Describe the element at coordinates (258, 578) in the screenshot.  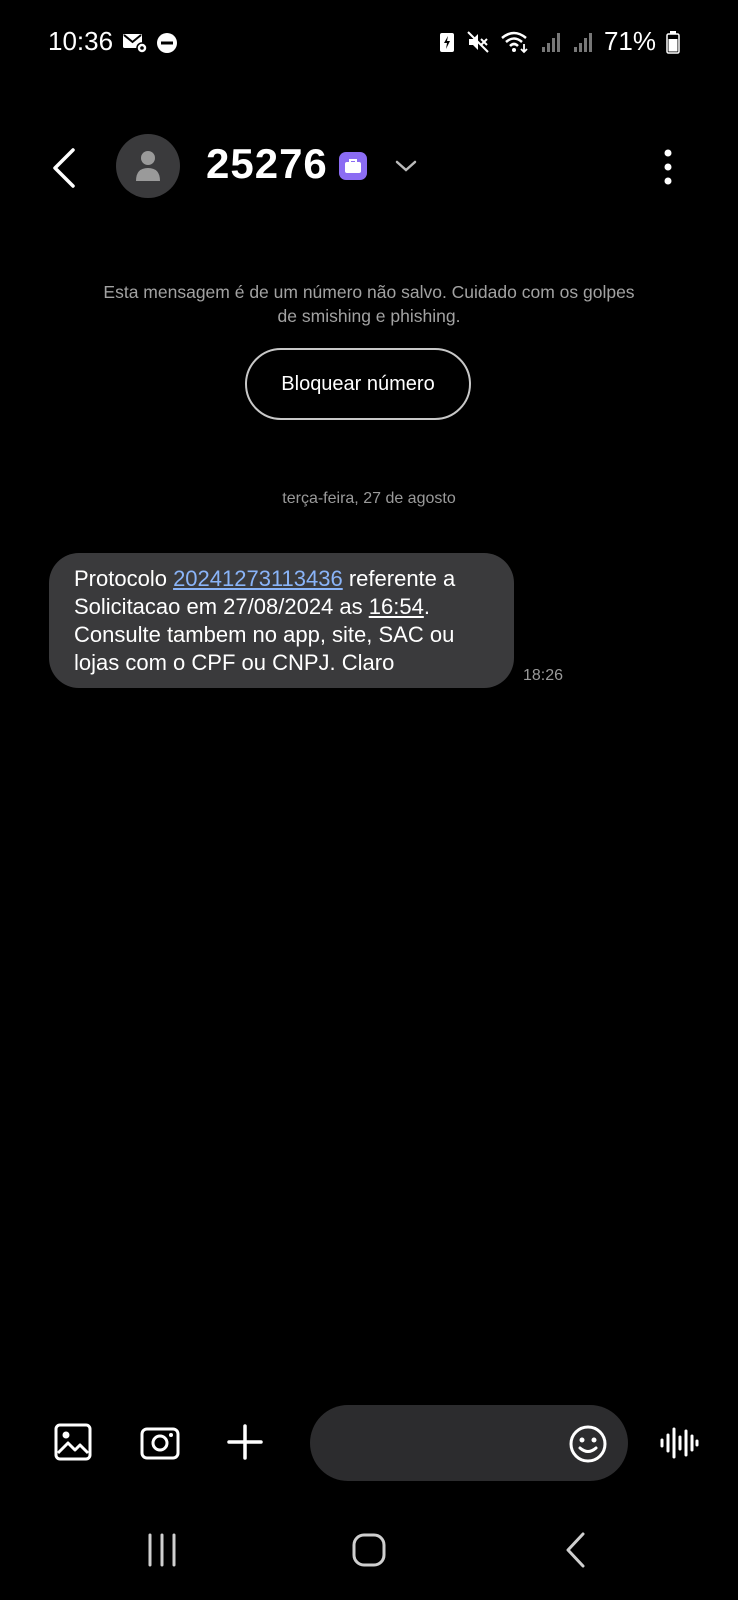
I see `protocol-number-link: 20241273113436` at that location.